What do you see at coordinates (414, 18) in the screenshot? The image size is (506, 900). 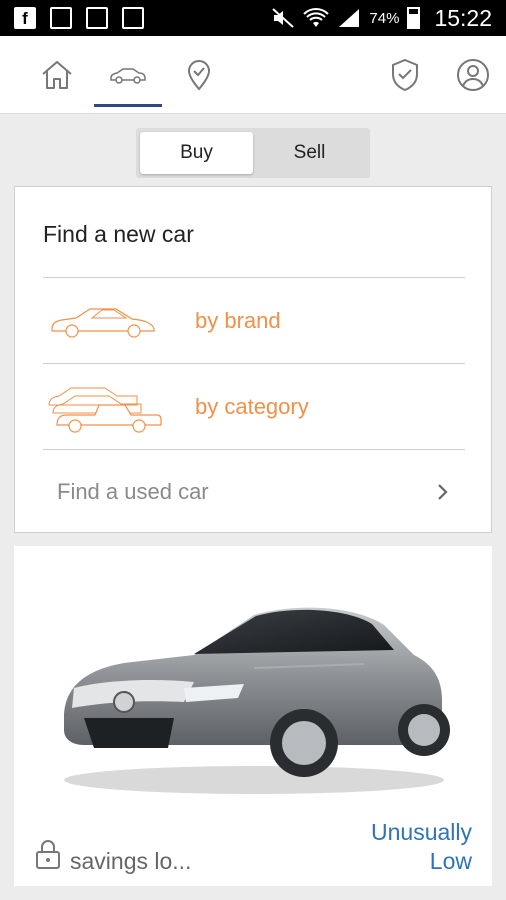 I see `battery-icon` at bounding box center [414, 18].